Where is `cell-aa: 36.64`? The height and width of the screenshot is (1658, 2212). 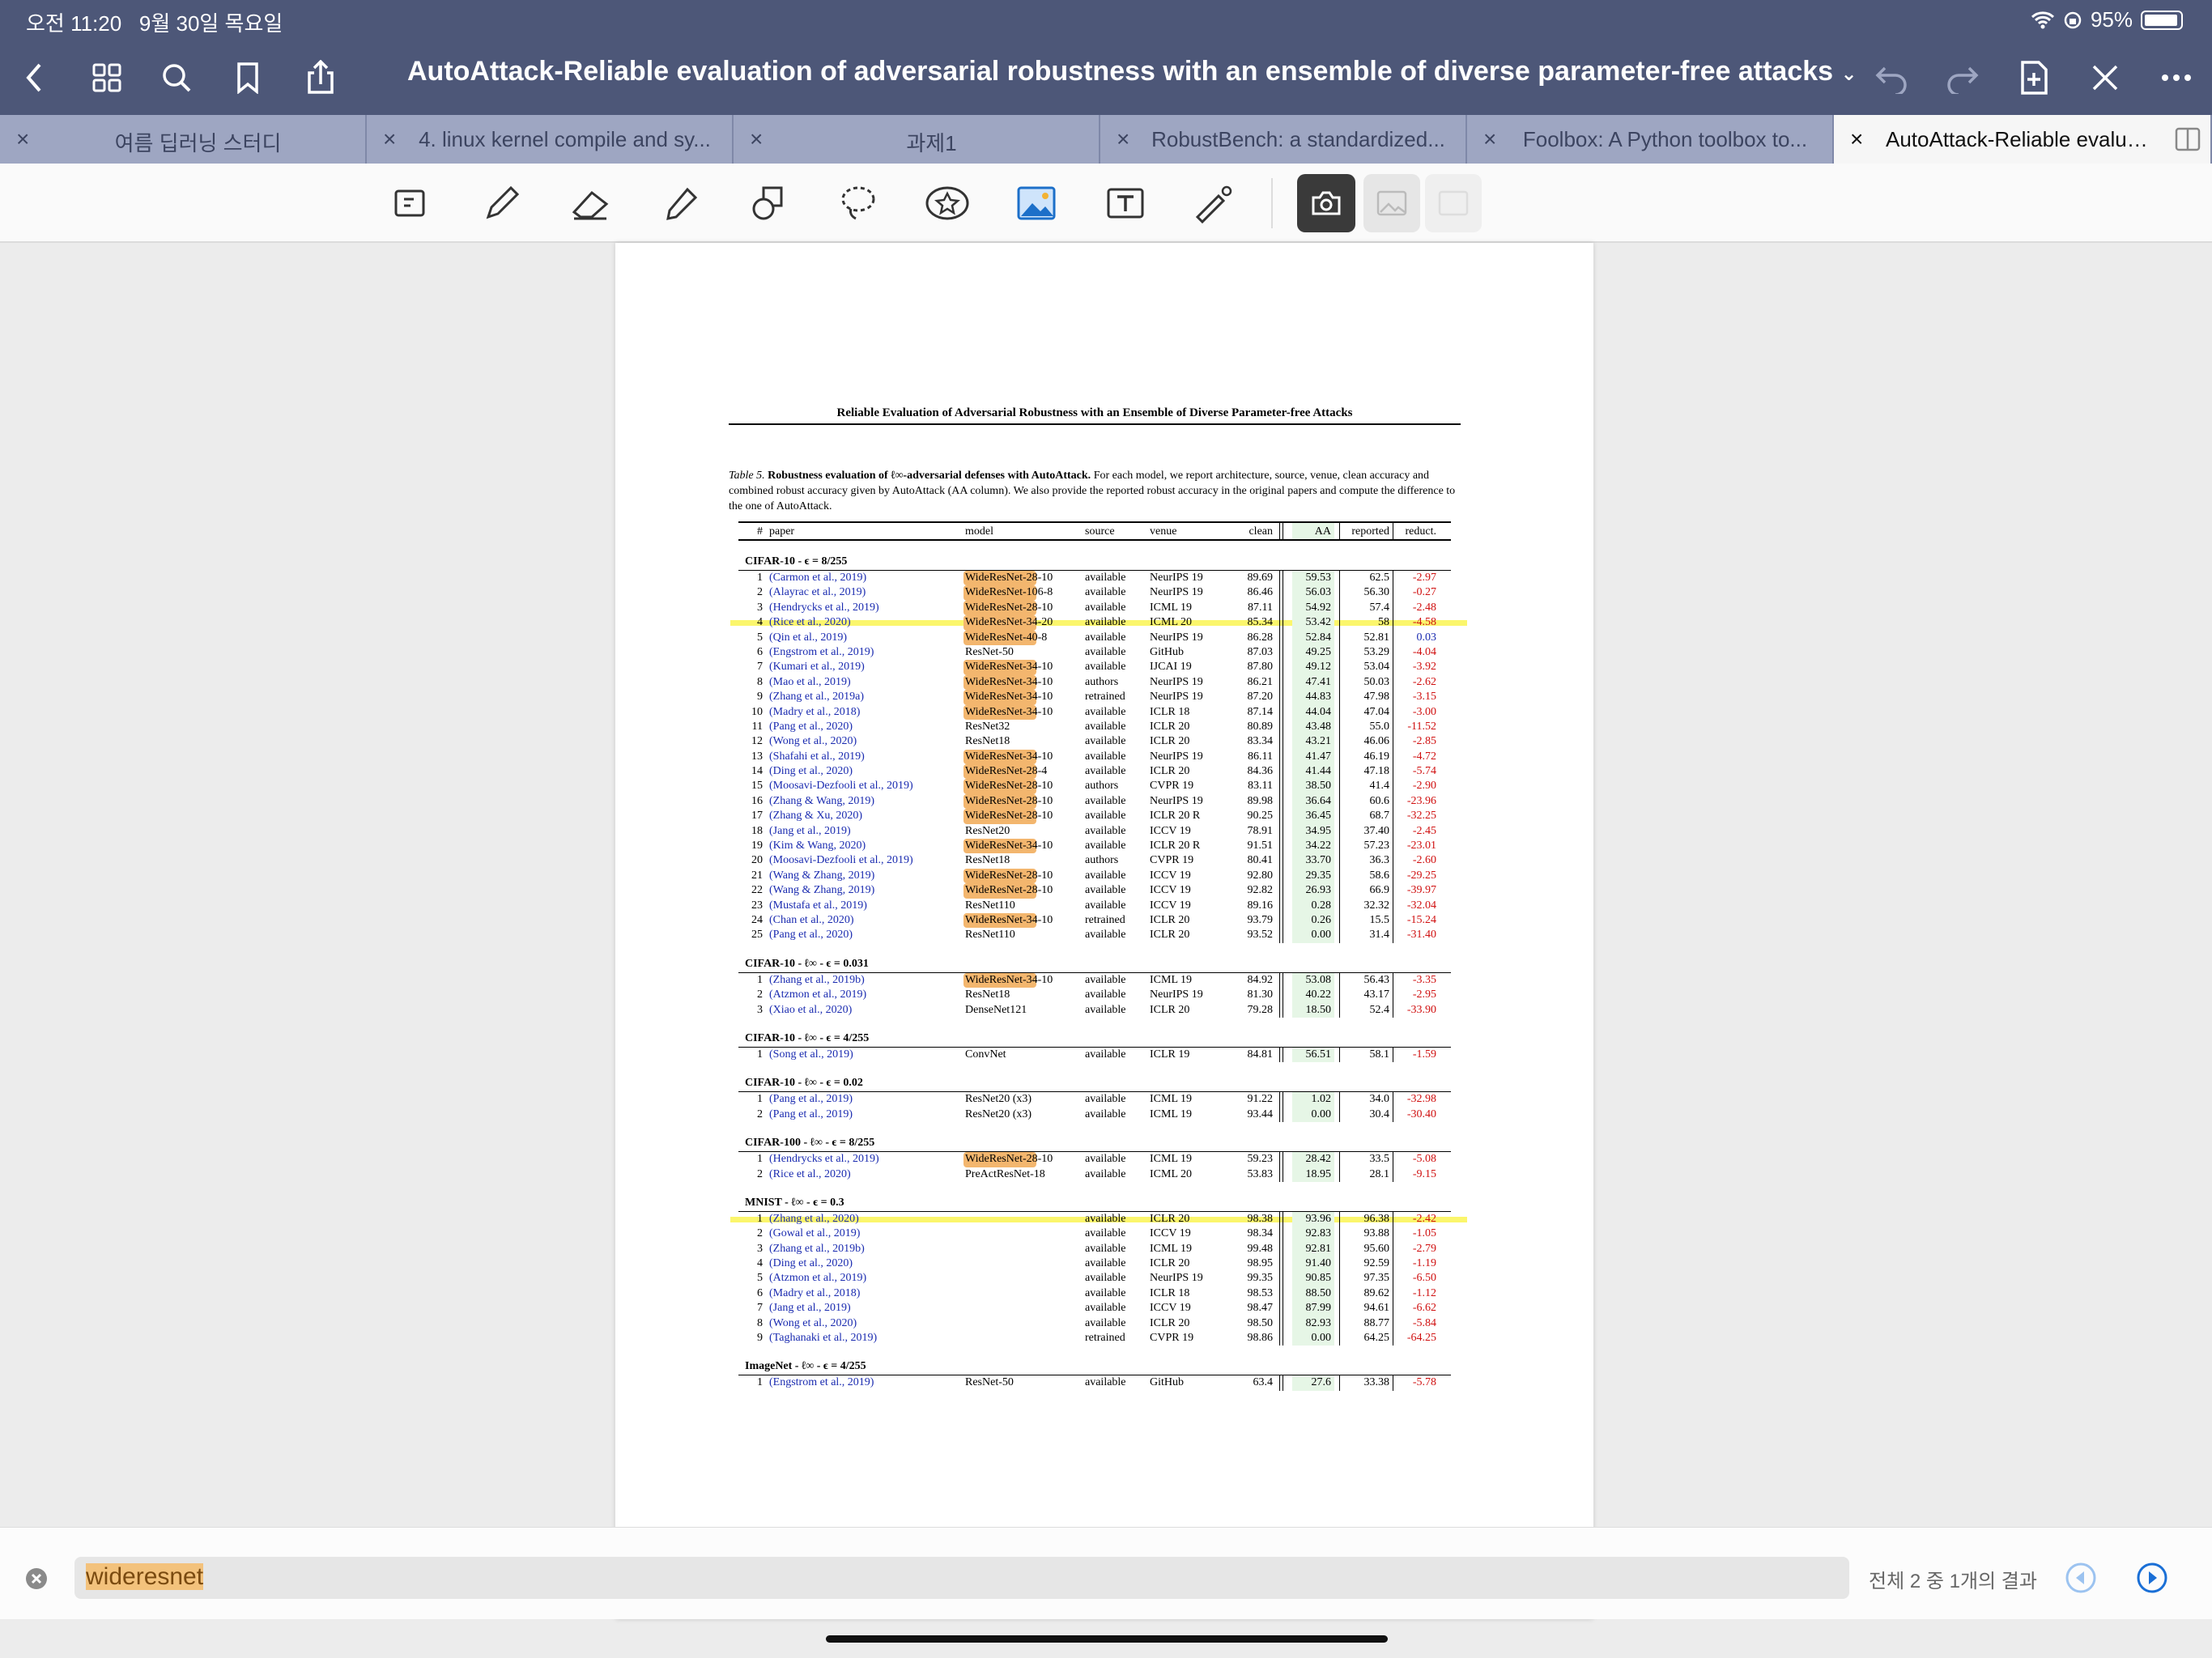
cell-aa: 36.64 is located at coordinates (1313, 801).